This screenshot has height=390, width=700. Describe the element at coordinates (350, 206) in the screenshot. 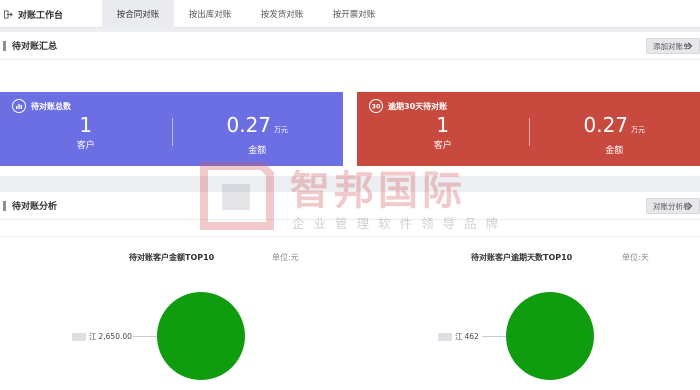

I see `analysis-header: 待对账分析 对账分析看` at that location.